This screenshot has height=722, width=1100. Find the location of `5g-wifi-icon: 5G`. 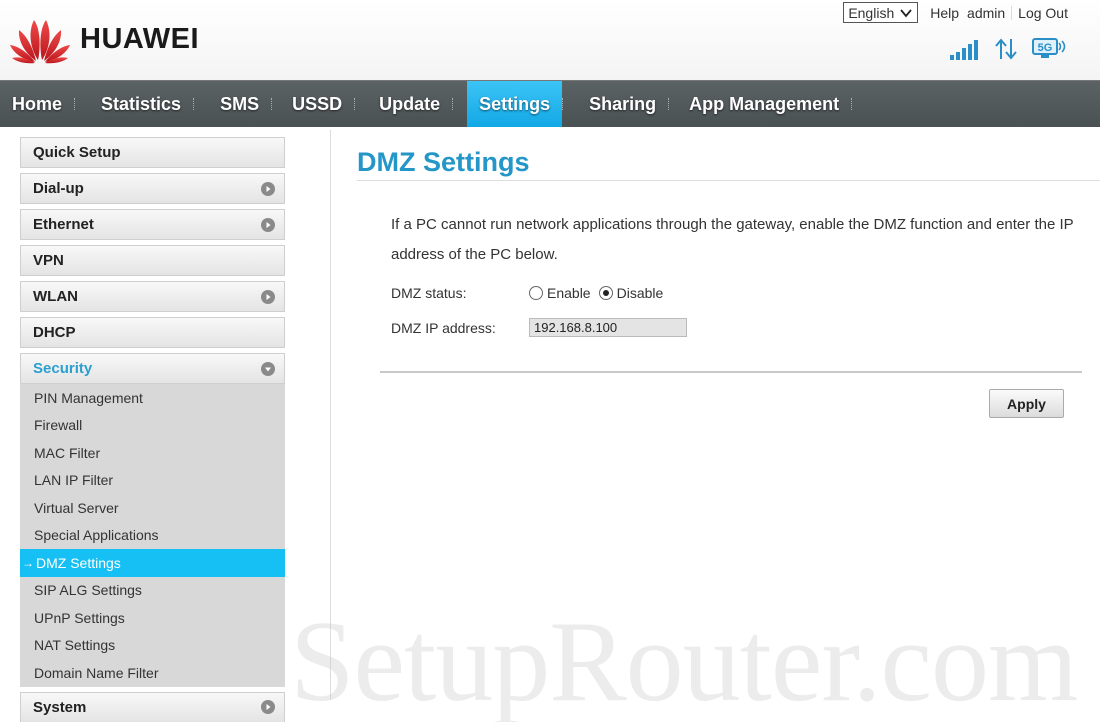

5g-wifi-icon: 5G is located at coordinates (1049, 48).